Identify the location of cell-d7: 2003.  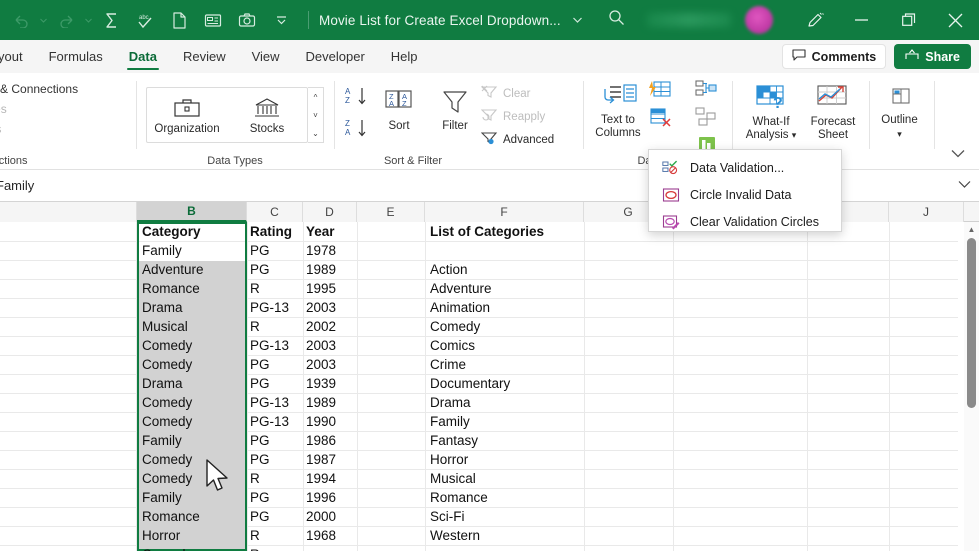
(331, 345).